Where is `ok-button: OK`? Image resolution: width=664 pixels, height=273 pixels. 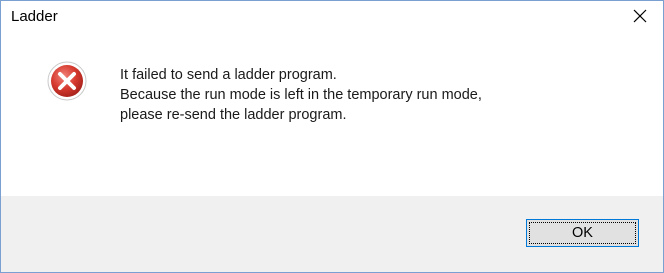 ok-button: OK is located at coordinates (582, 233).